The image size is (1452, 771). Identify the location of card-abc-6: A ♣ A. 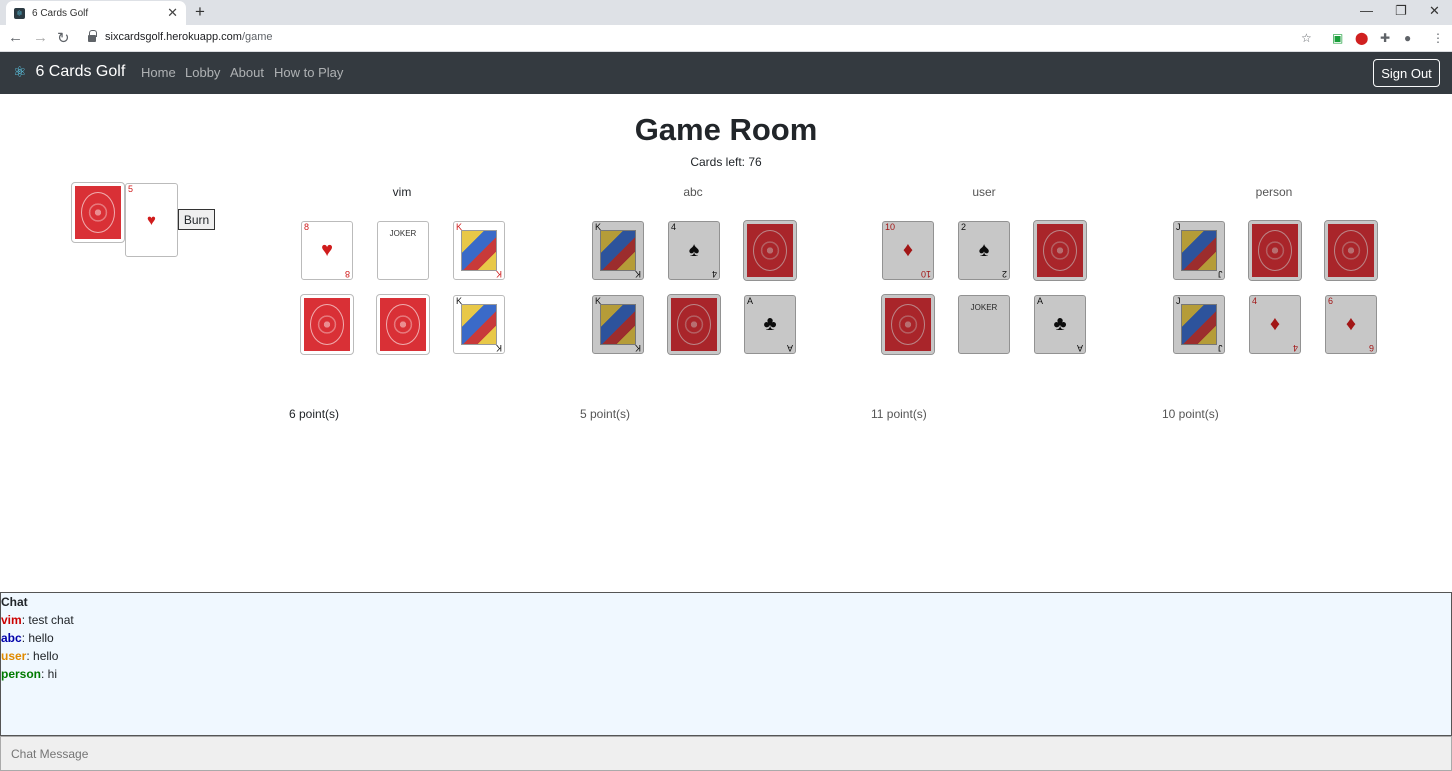
(770, 324).